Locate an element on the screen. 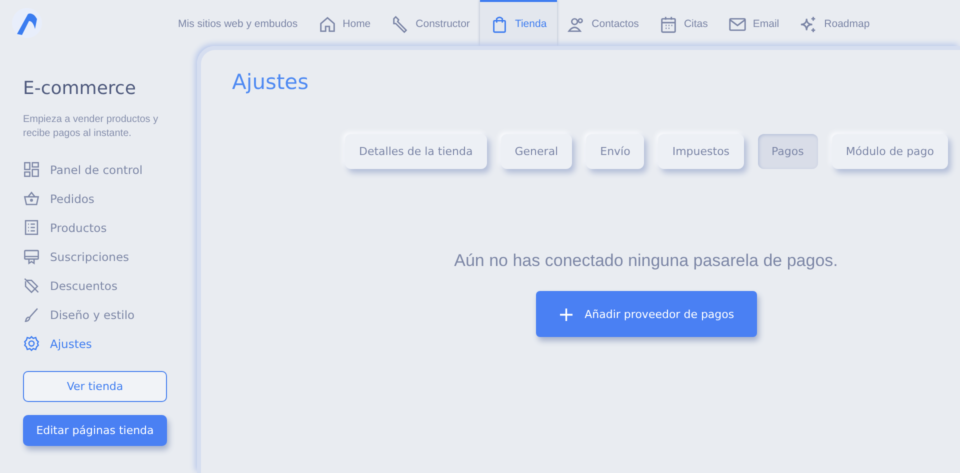 This screenshot has width=960, height=473. settings-tab: Pagos is located at coordinates (788, 151).